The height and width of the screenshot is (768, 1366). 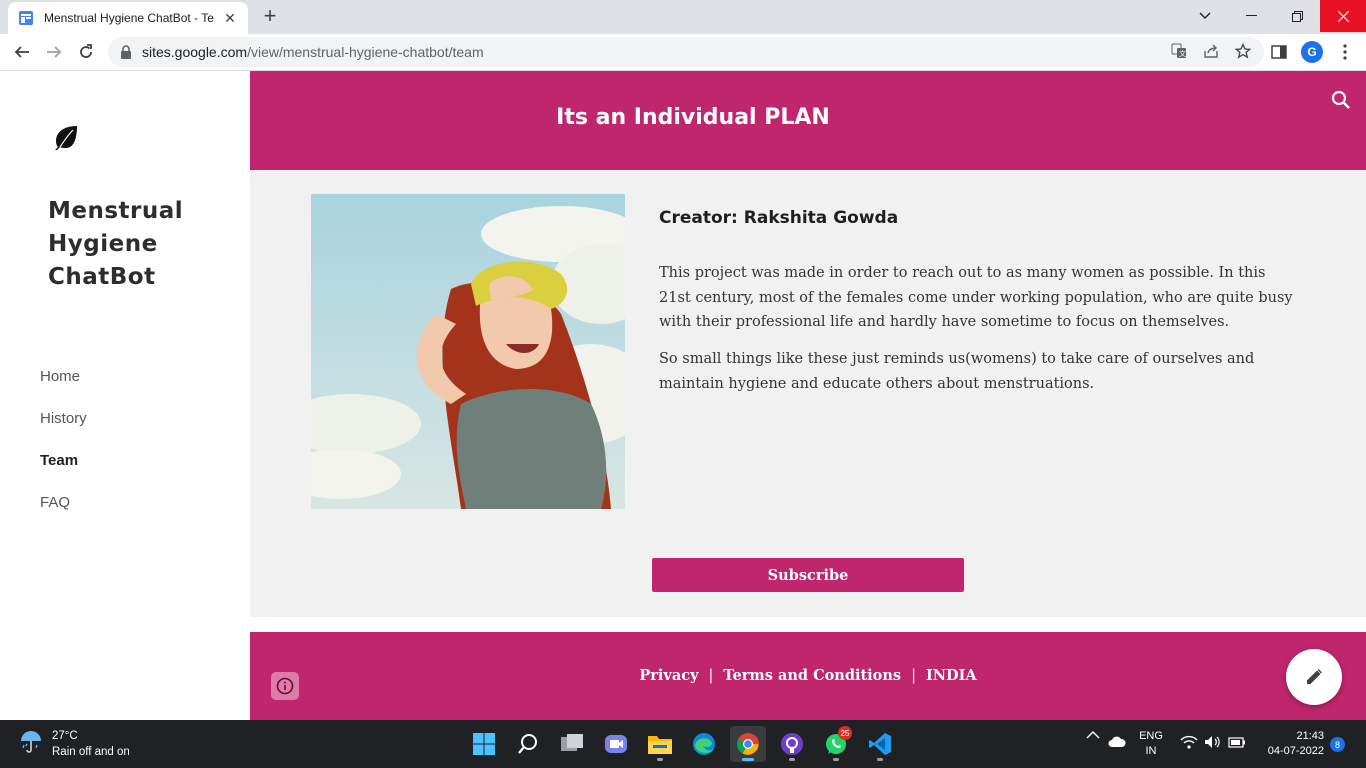 What do you see at coordinates (951, 675) in the screenshot?
I see `country-link: INDIA` at bounding box center [951, 675].